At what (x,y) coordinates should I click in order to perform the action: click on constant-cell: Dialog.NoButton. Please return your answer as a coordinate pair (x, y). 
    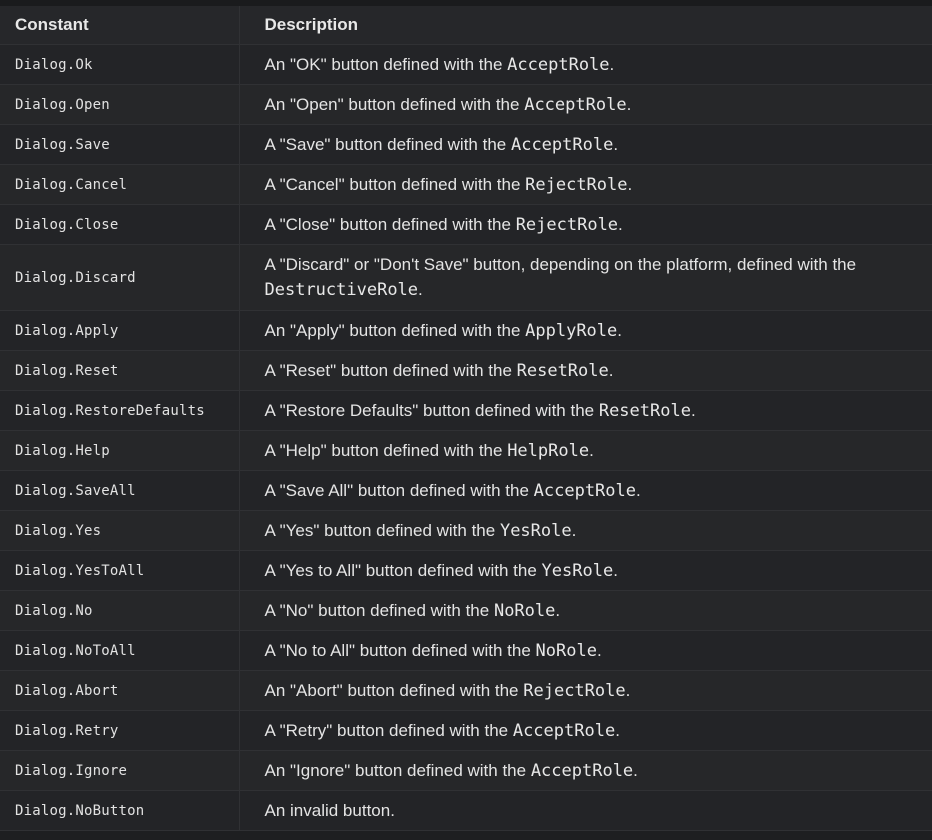
    Looking at the image, I should click on (120, 810).